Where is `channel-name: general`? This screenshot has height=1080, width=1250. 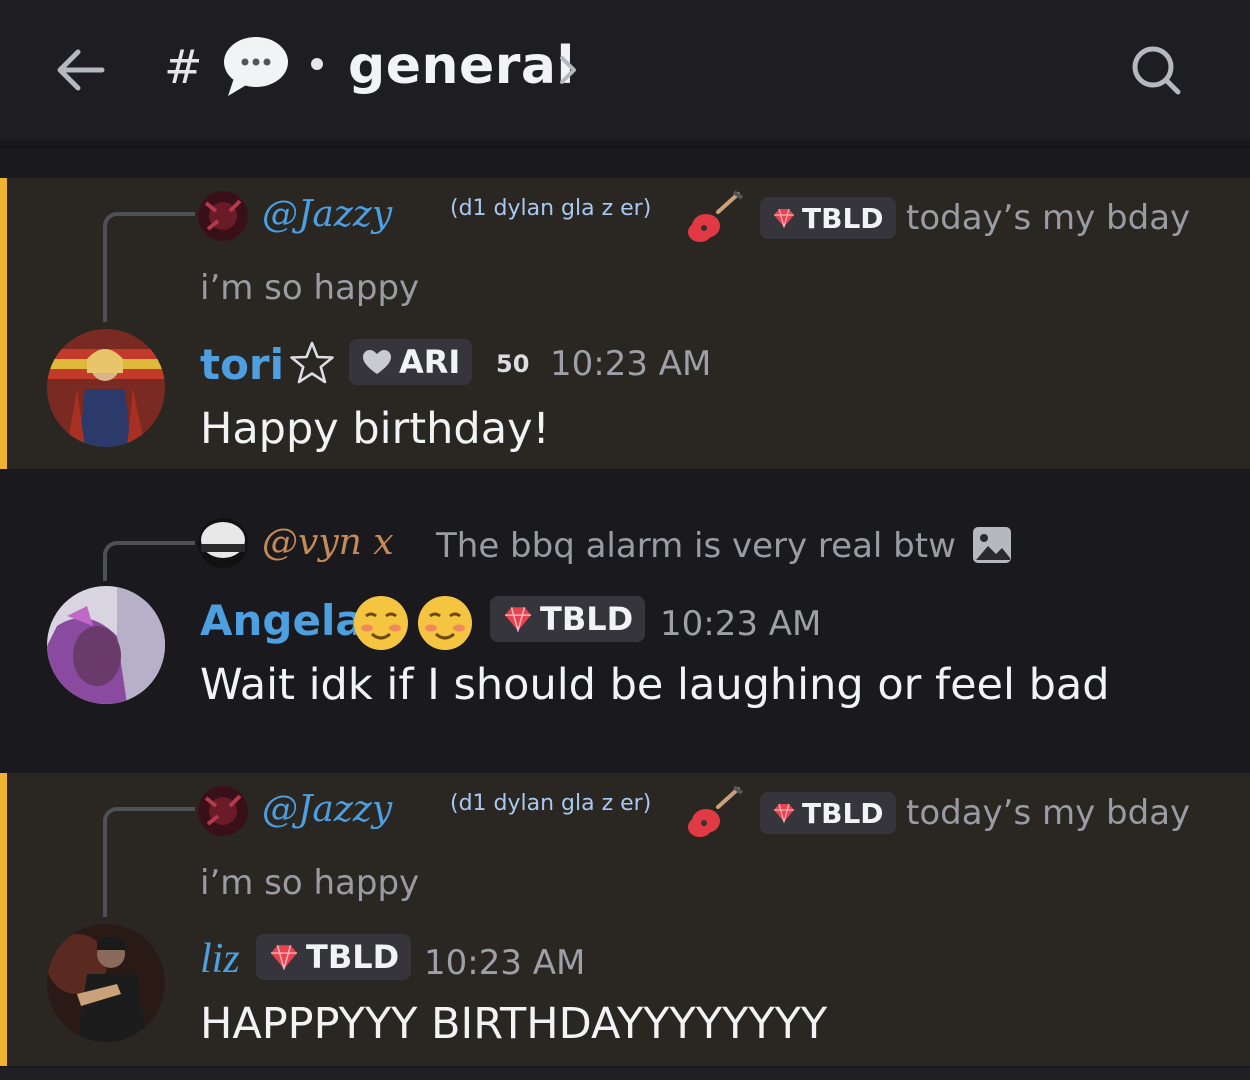
channel-name: general is located at coordinates (461, 66).